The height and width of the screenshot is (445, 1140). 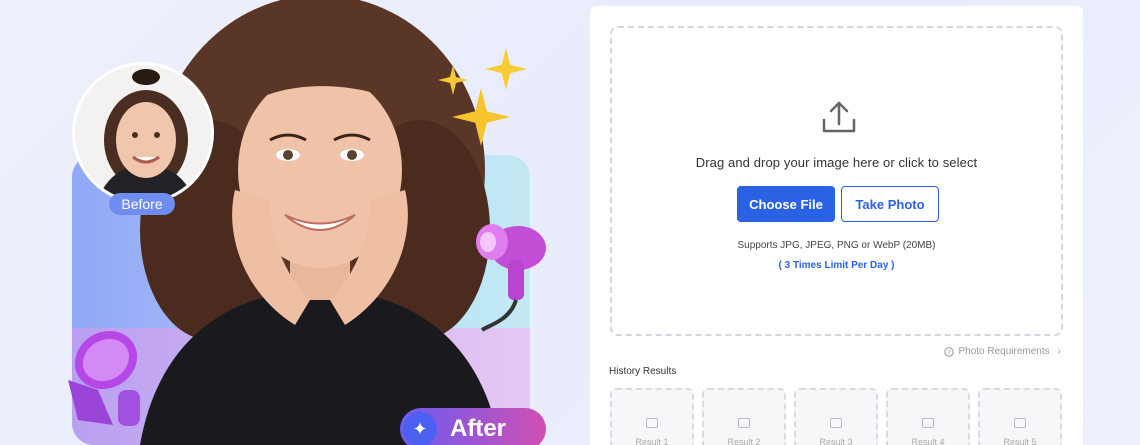 I want to click on result-label: Result 2, so click(x=744, y=441).